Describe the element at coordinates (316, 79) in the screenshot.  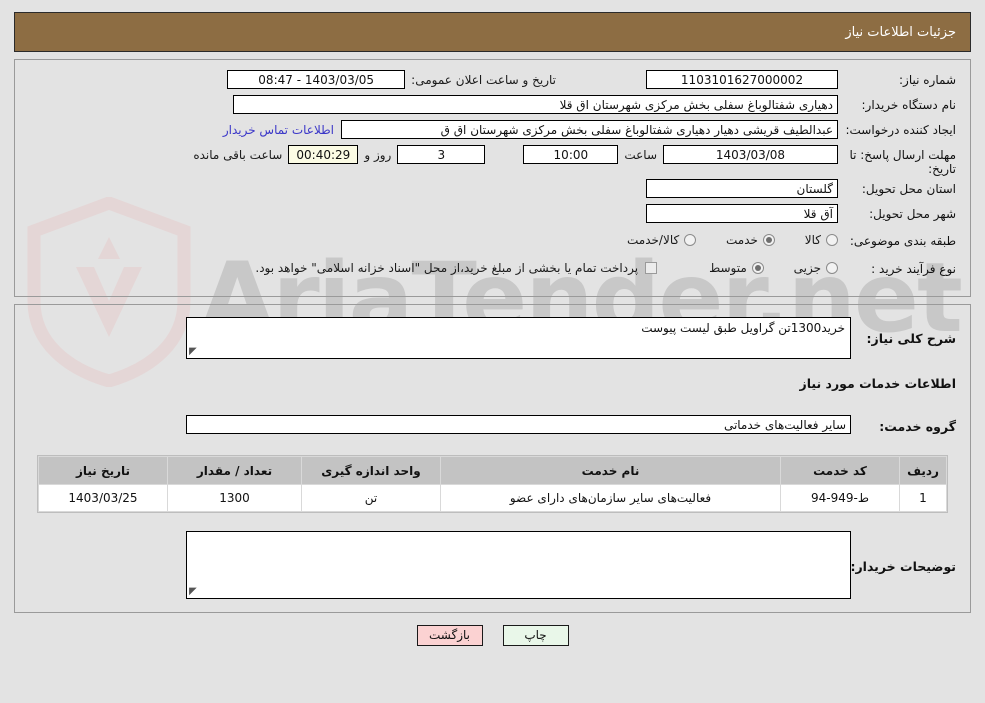
I see `announce-datetime-field: 1403/03/05 - 08:47` at that location.